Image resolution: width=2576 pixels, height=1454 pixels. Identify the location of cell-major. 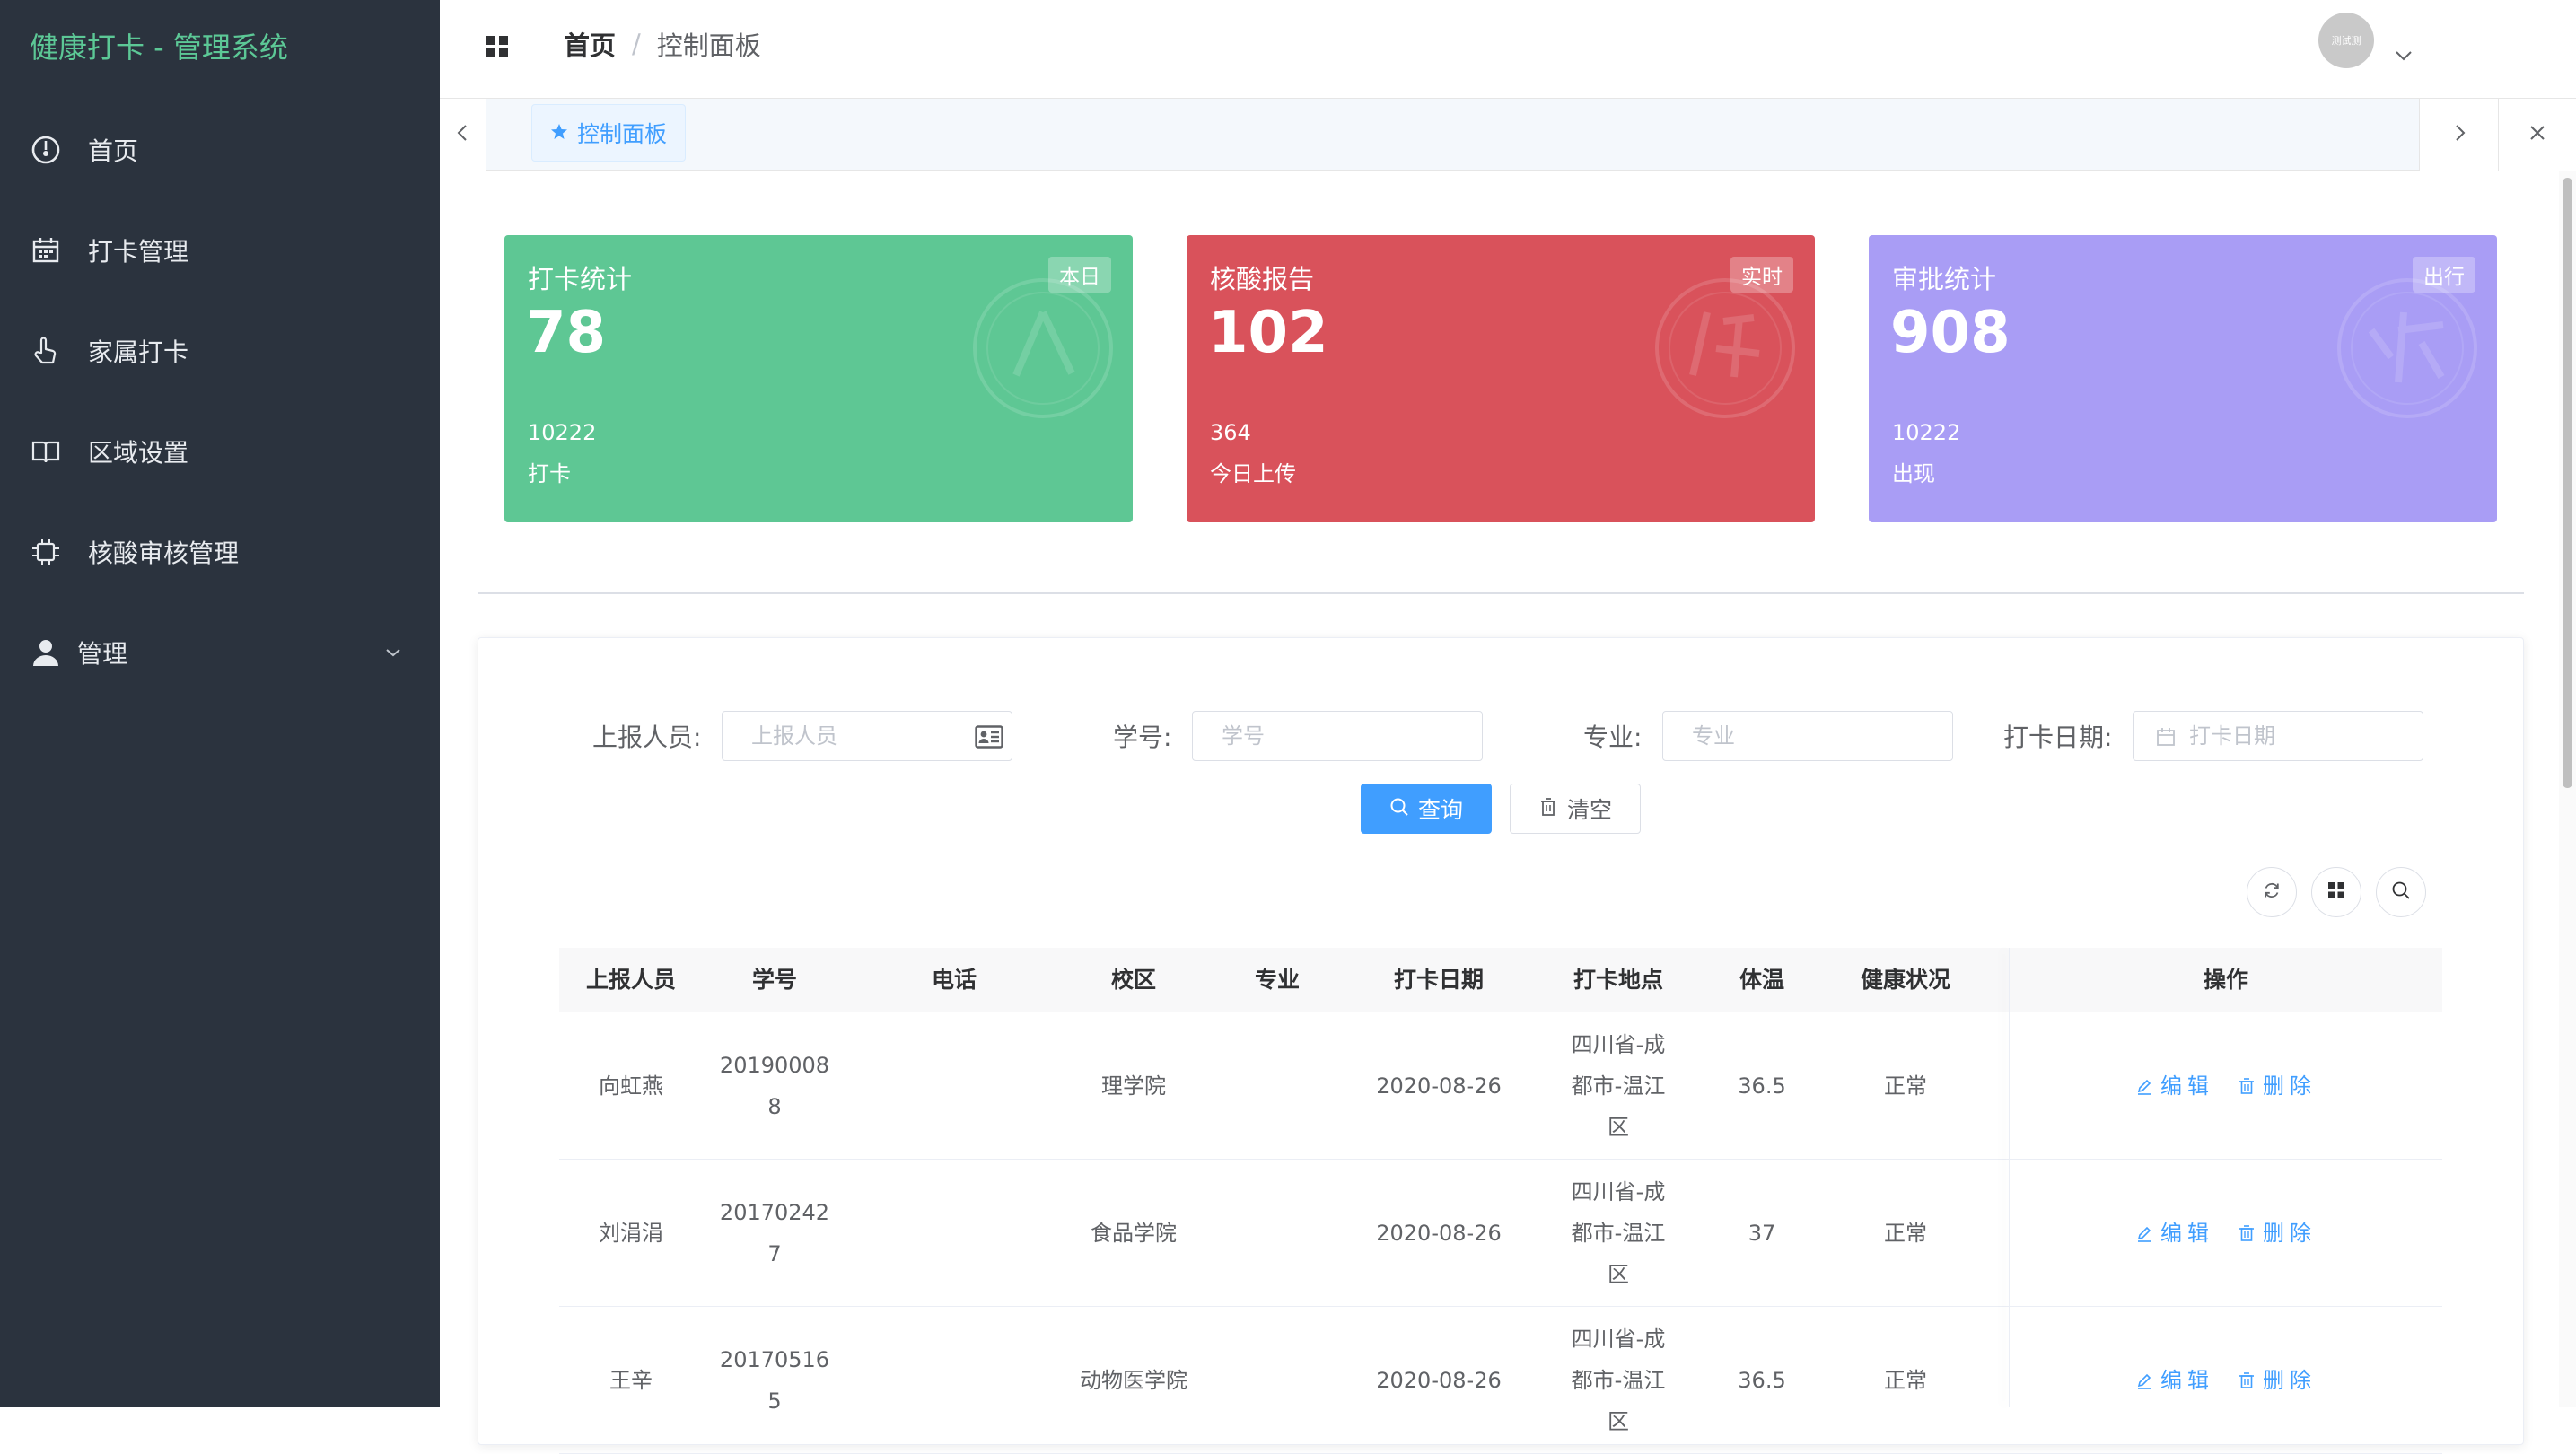
(1277, 1233).